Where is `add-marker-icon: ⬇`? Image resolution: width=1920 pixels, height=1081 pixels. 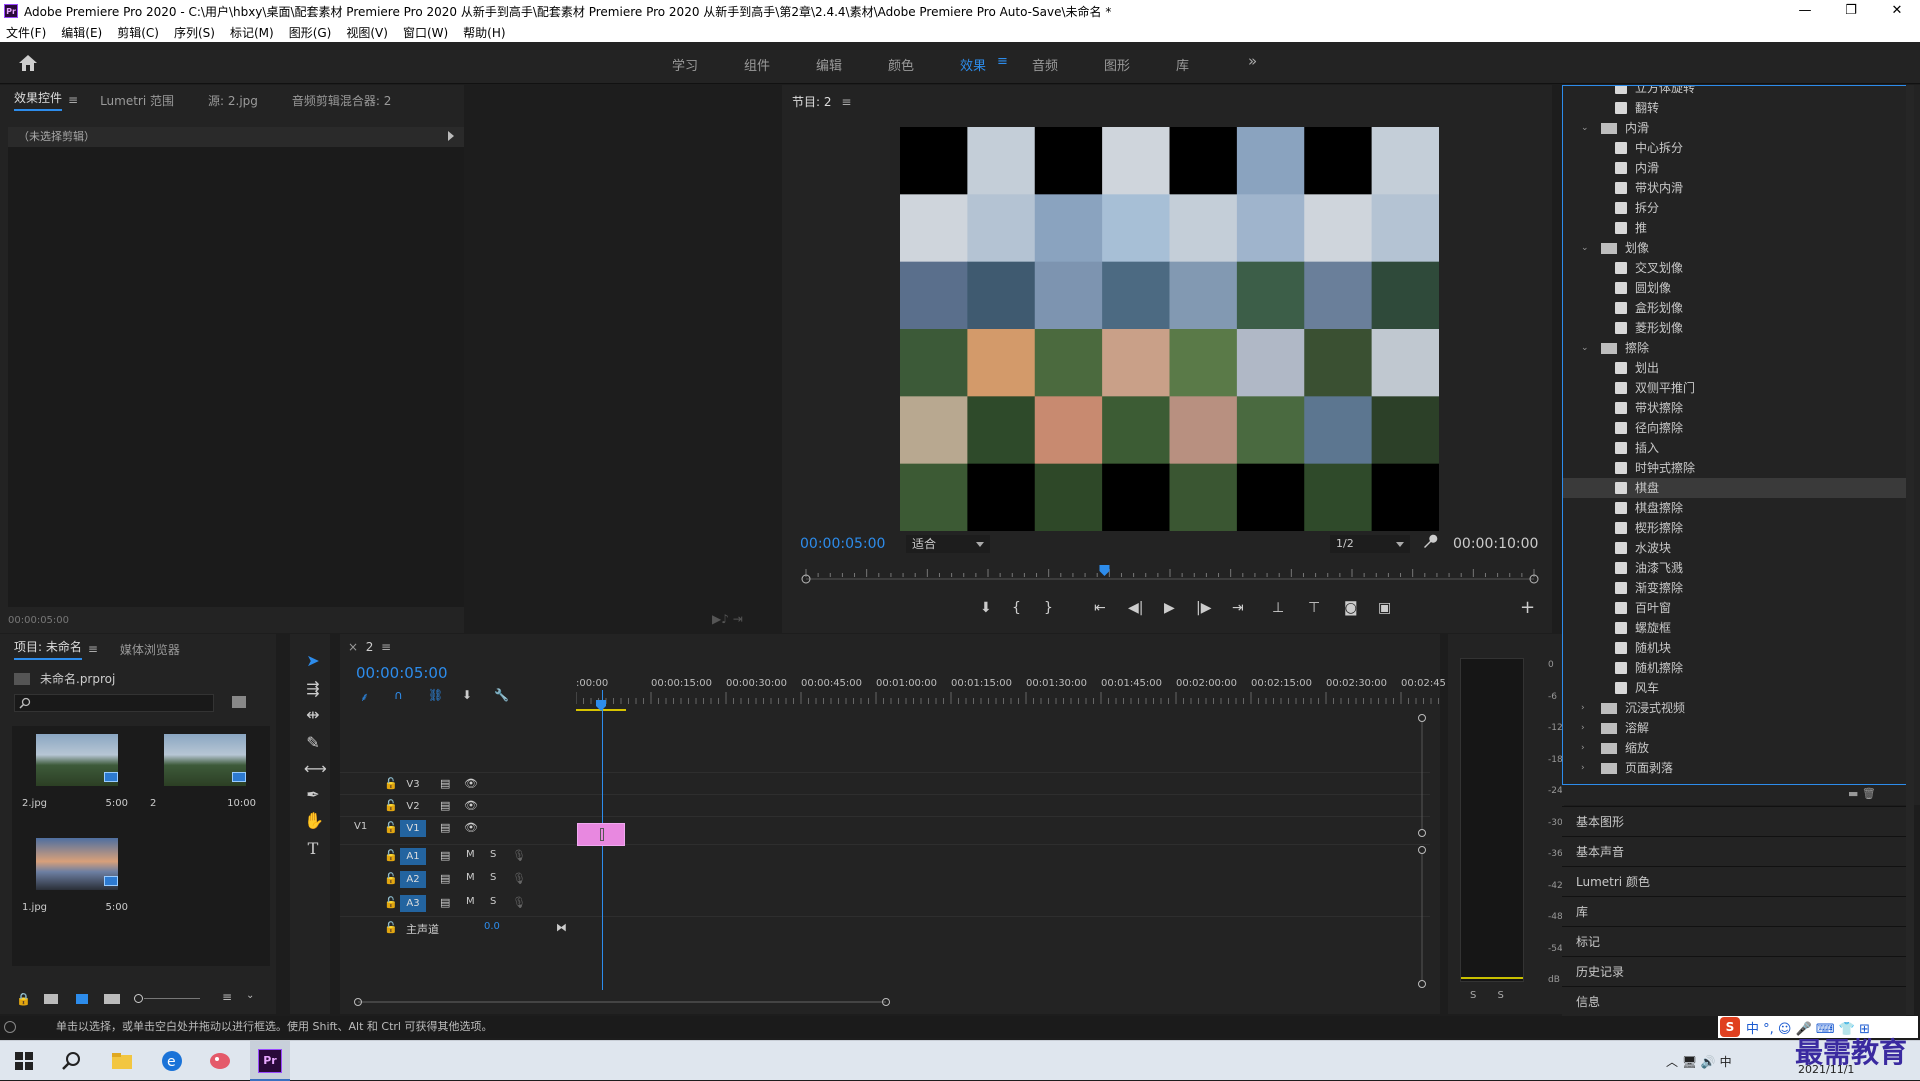
add-marker-icon: ⬇ is located at coordinates (467, 695).